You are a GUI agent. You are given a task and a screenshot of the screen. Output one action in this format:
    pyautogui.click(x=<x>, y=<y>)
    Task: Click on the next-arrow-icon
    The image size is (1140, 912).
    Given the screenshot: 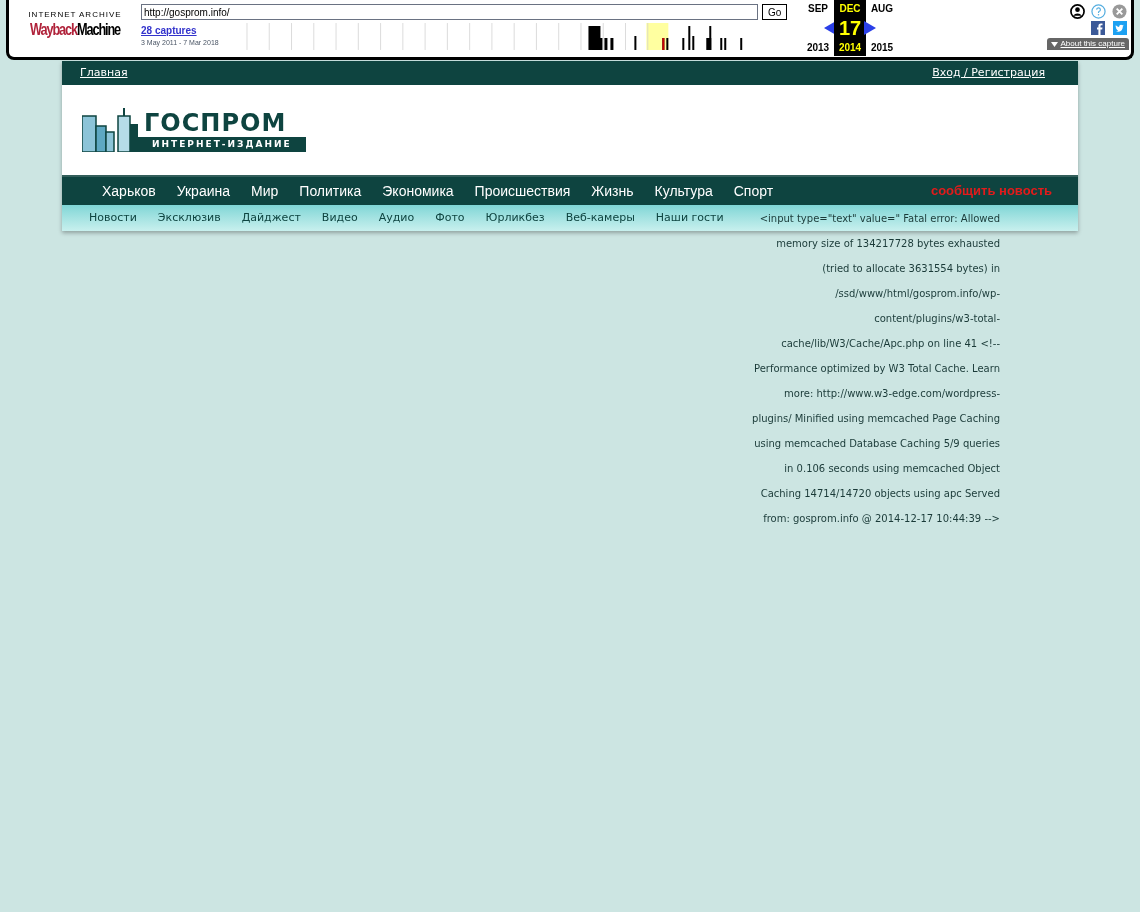 What is the action you would take?
    pyautogui.click(x=870, y=28)
    